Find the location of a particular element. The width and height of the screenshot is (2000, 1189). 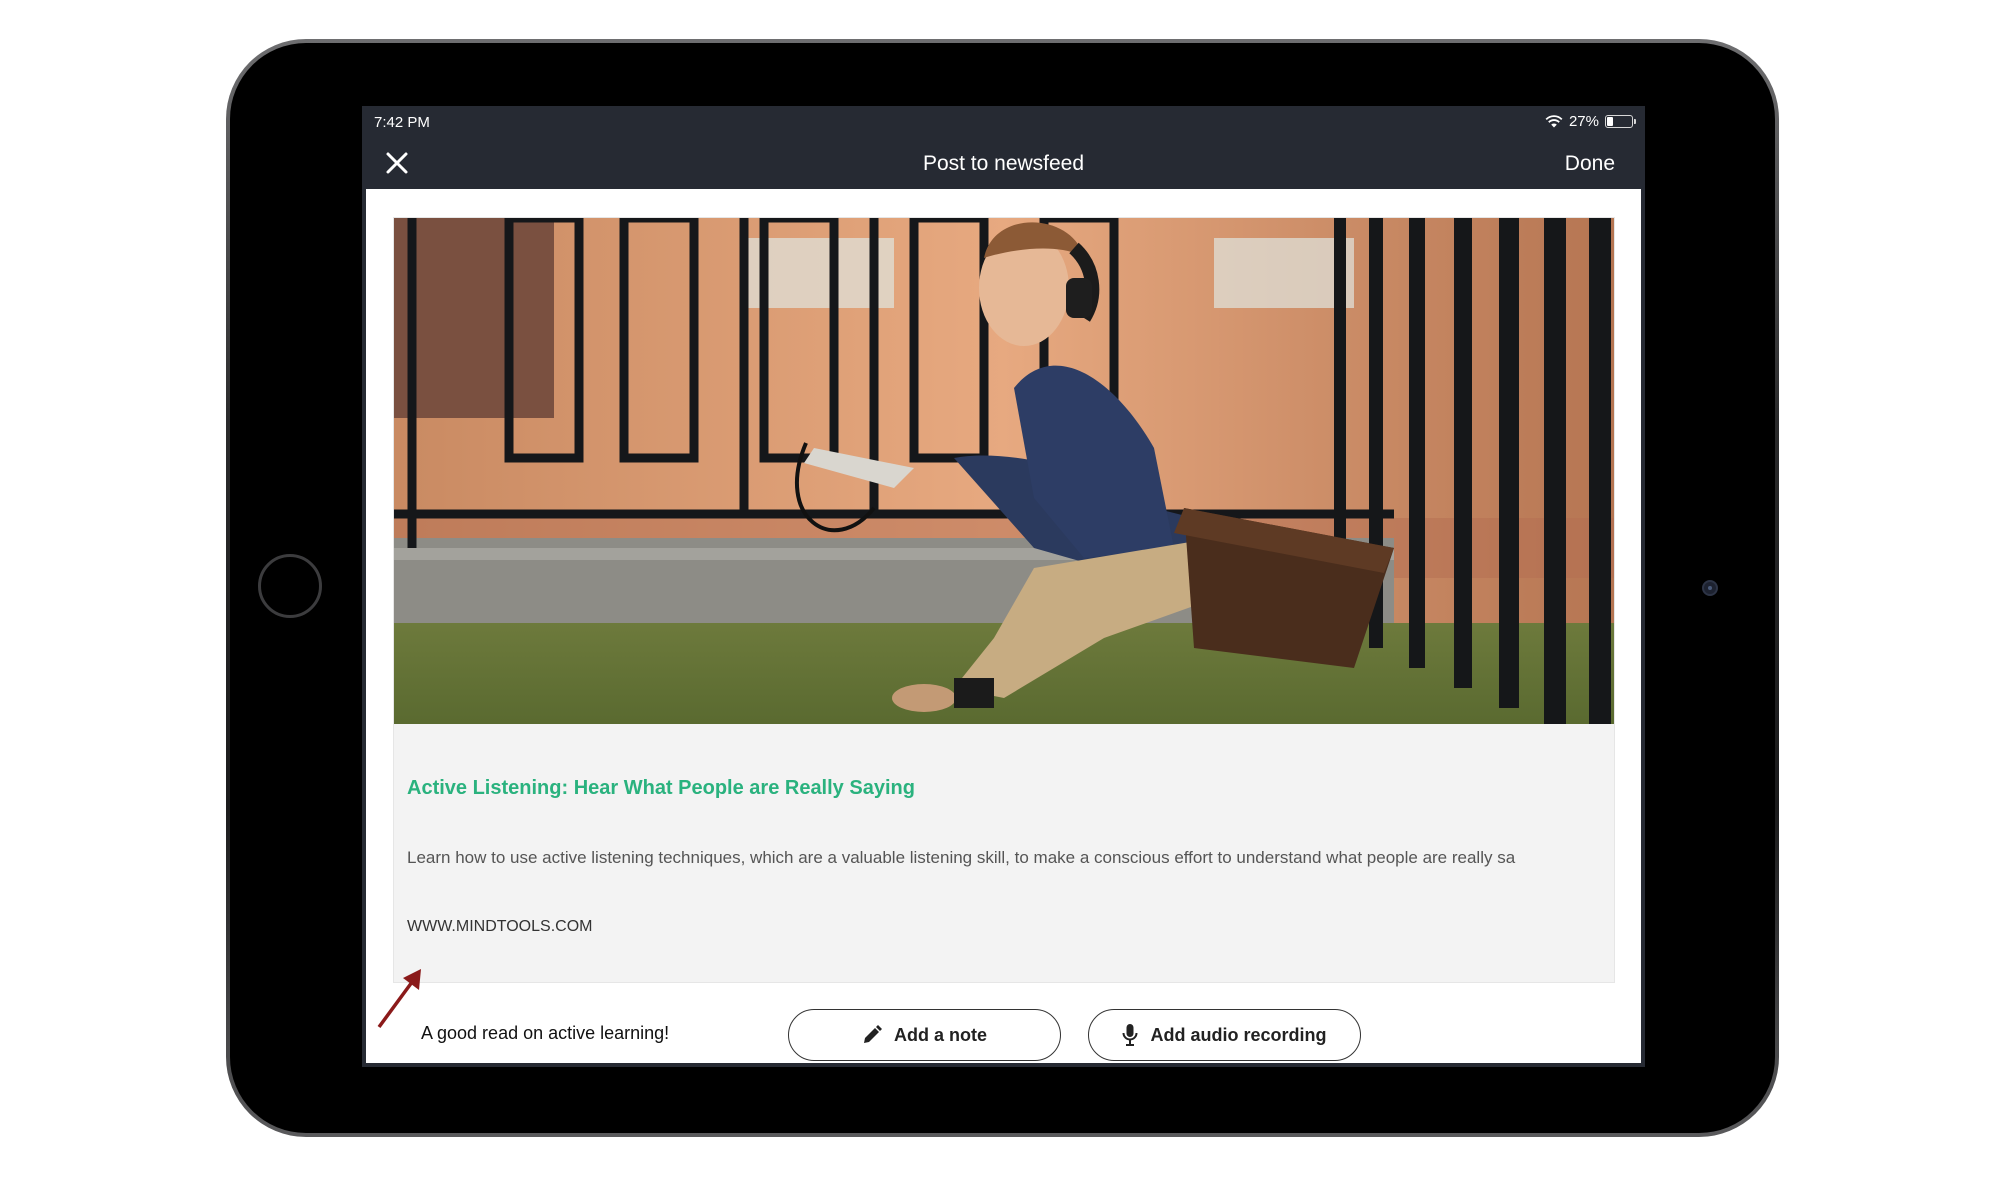

status-time: 7:42 PM is located at coordinates (402, 122).